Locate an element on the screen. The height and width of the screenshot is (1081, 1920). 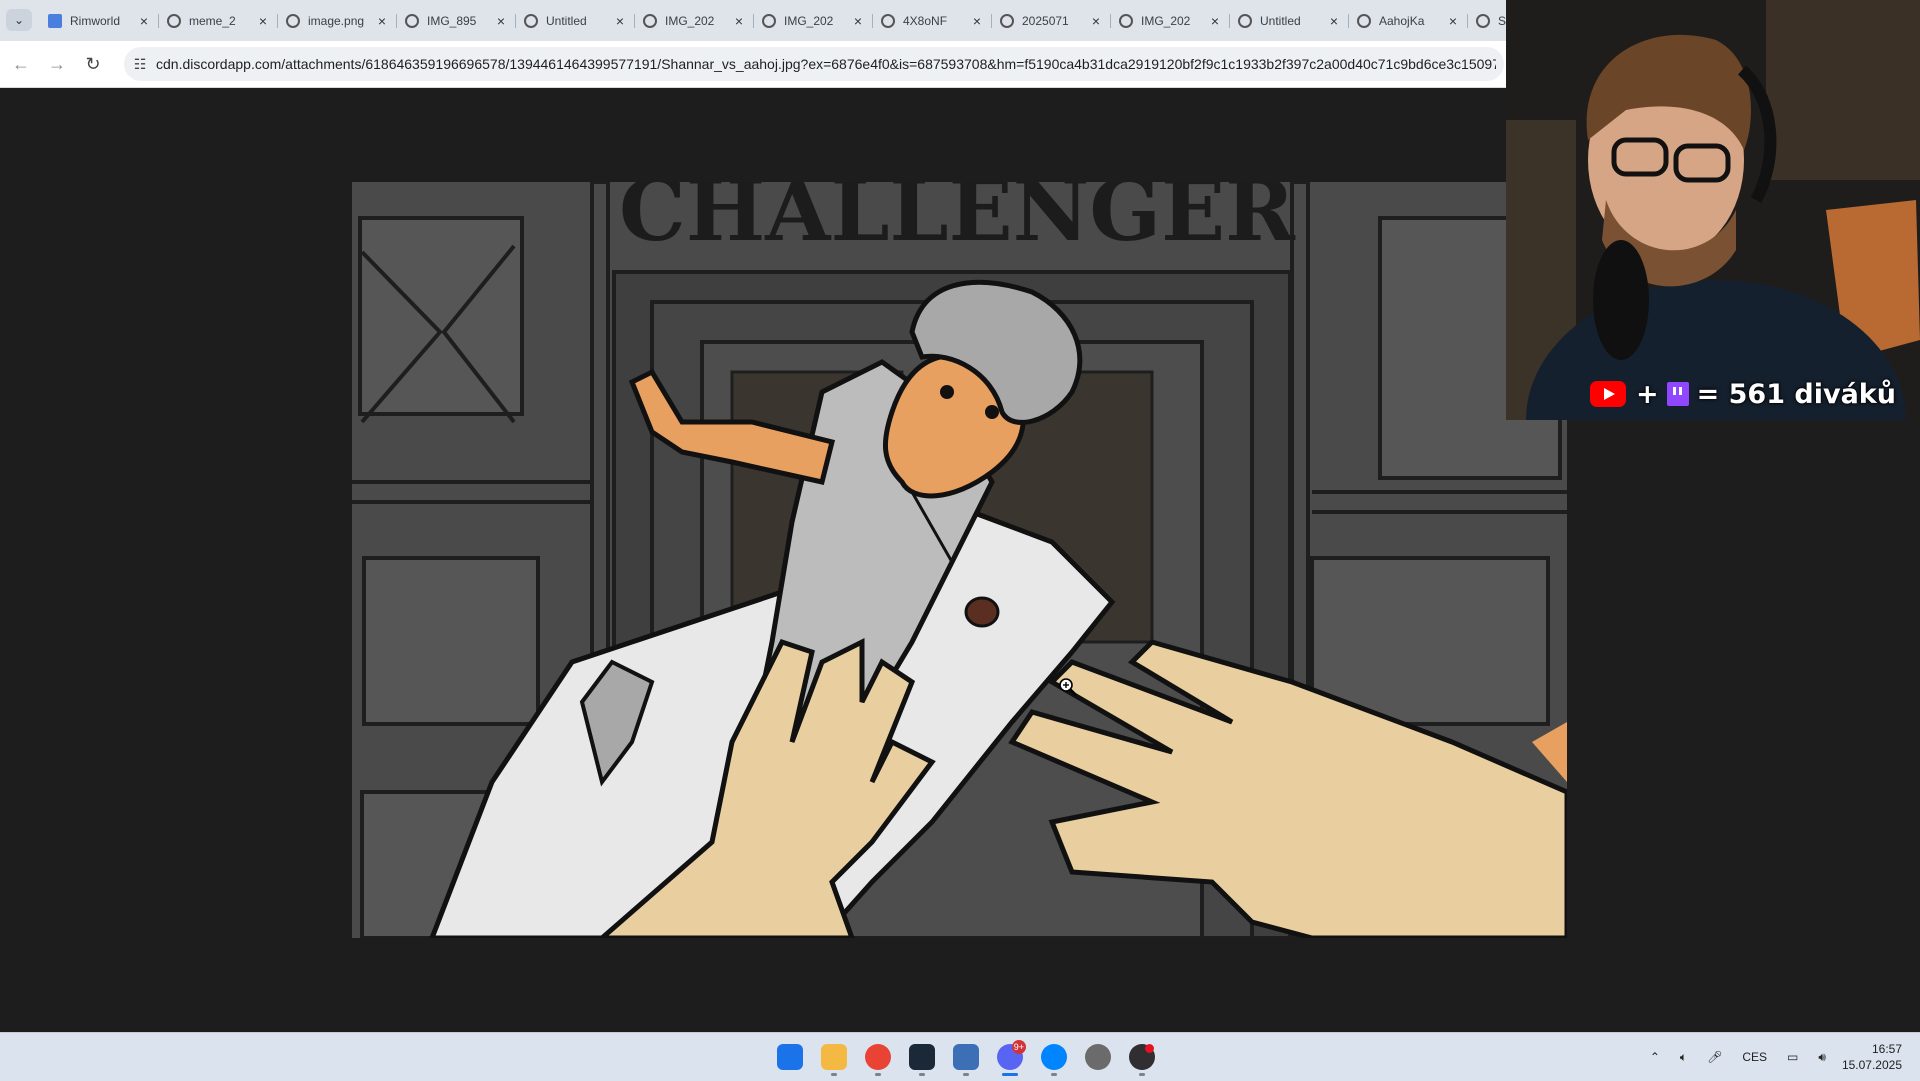
browser-tab: Rimworld × is located at coordinates (99, 21).